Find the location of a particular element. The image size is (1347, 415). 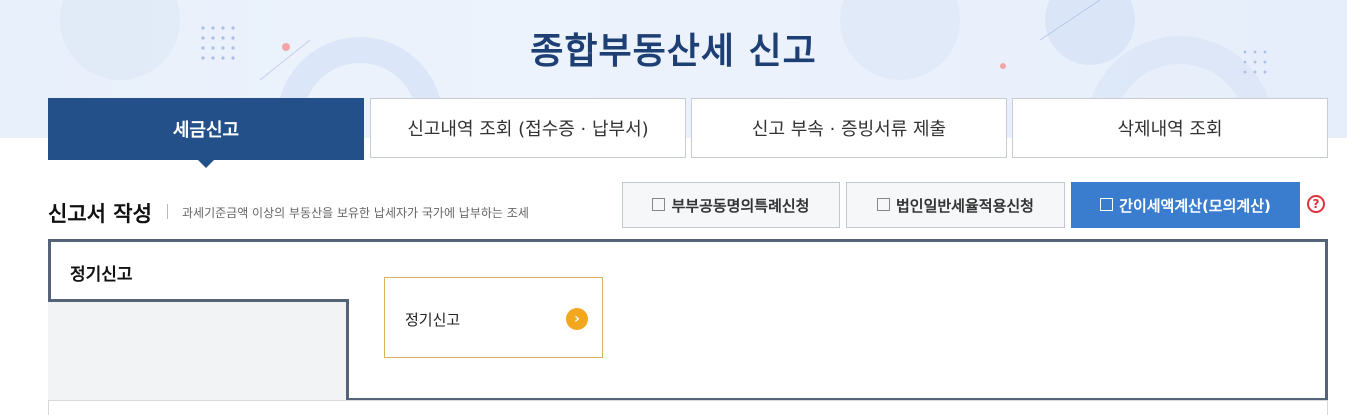

tab-filing-history: 신고내역 조회 (접수증 · 납부서) is located at coordinates (528, 128).